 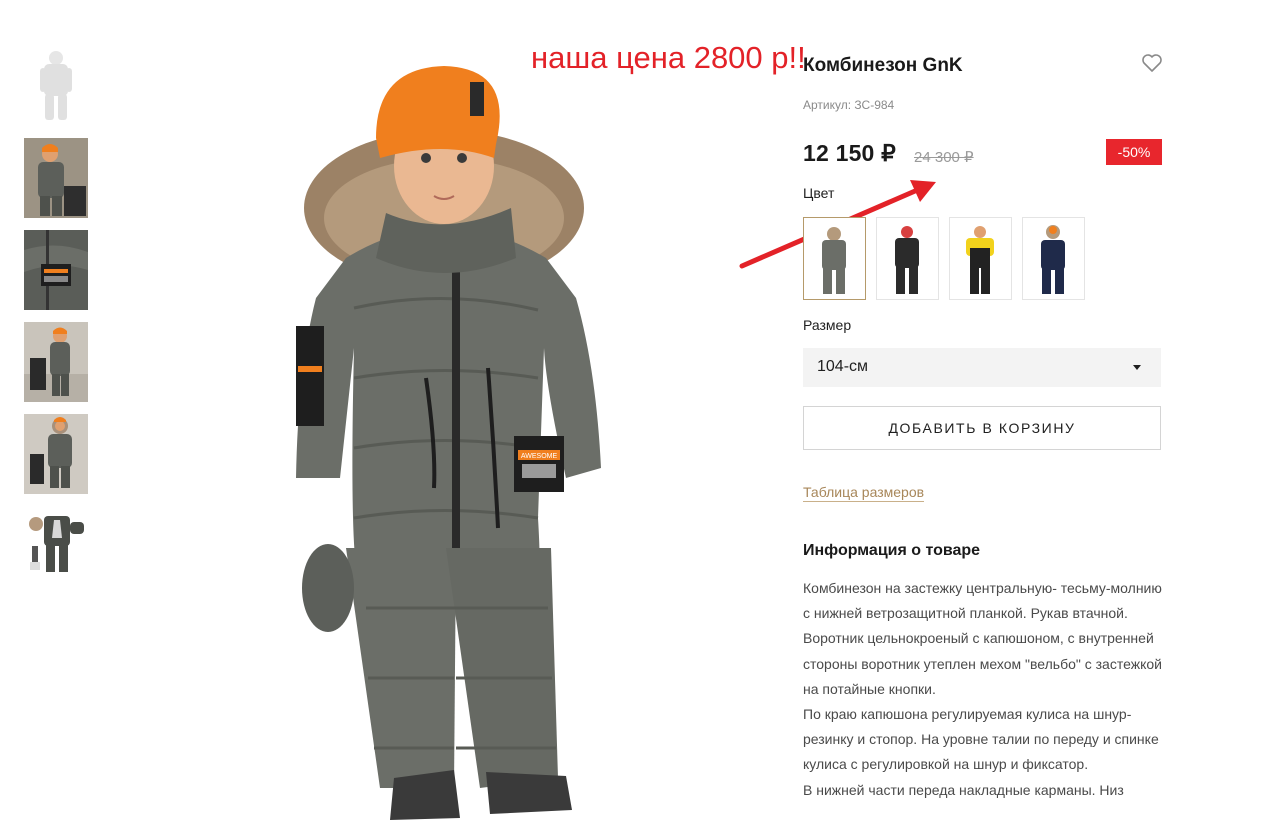 What do you see at coordinates (827, 325) in the screenshot?
I see `size-label: Размер` at bounding box center [827, 325].